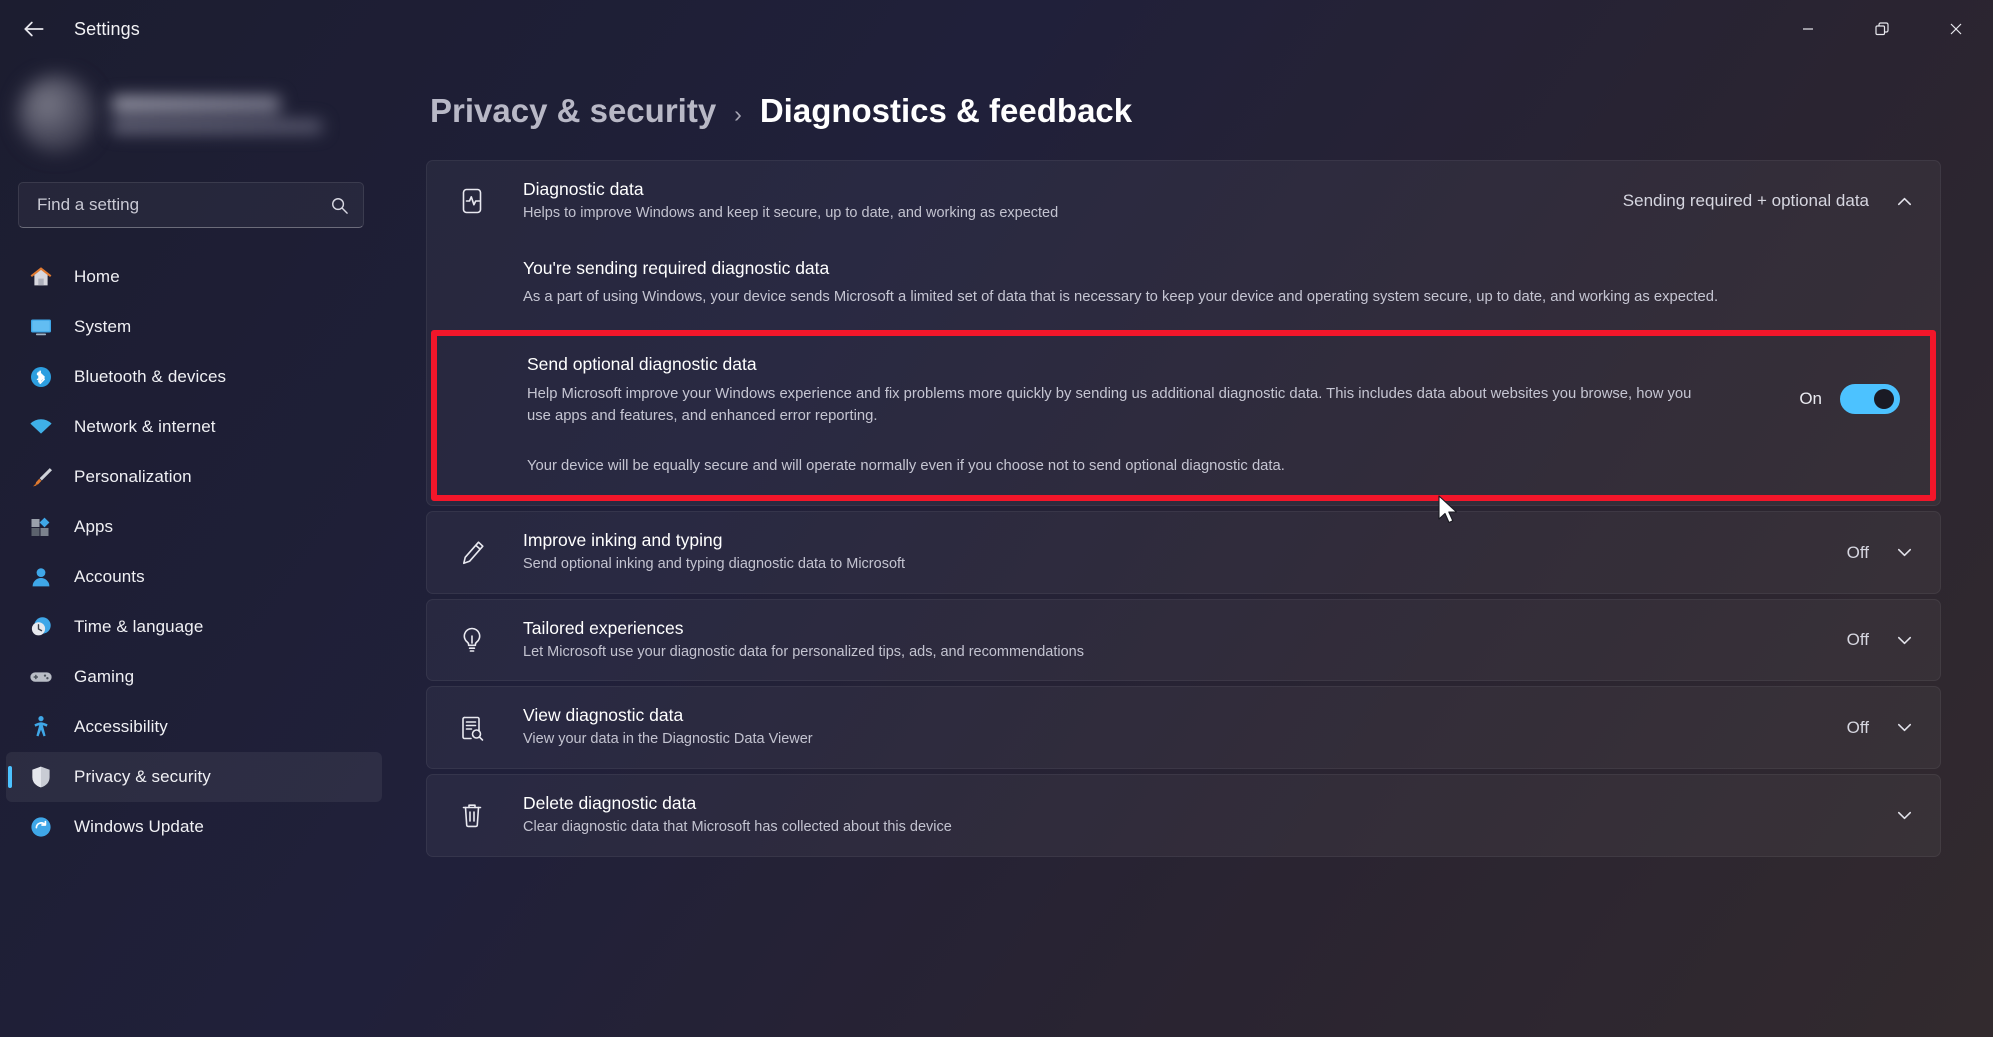  What do you see at coordinates (610, 803) in the screenshot?
I see `row-title: Delete diagnostic data` at bounding box center [610, 803].